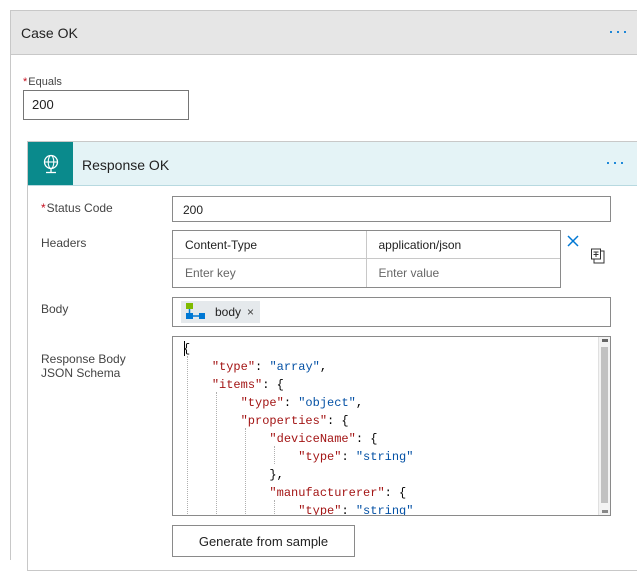  I want to click on schema-line: },, so click(233, 475).